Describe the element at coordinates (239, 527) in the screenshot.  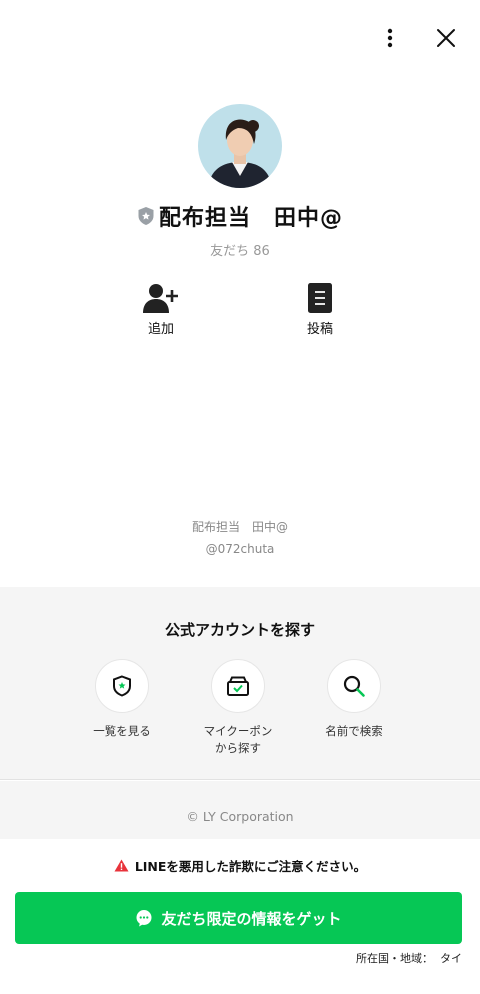
I see `account-display-name: 配布担当 田中@` at that location.